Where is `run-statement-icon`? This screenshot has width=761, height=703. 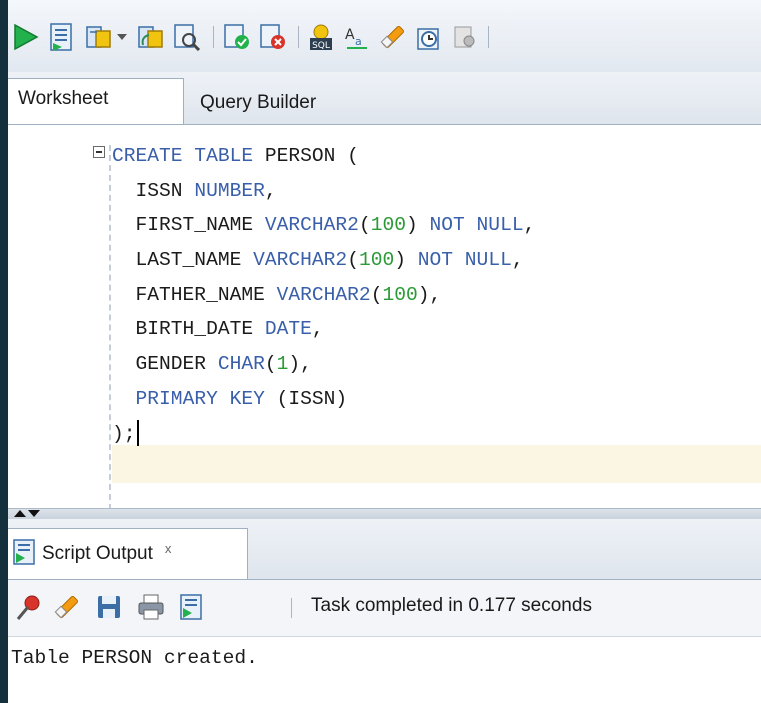
run-statement-icon is located at coordinates (25, 37).